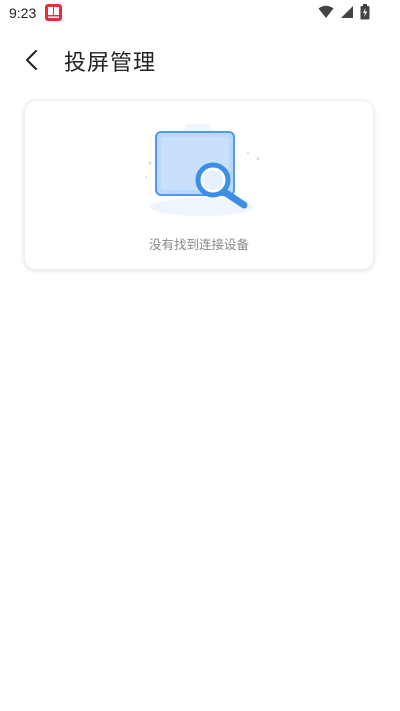 The height and width of the screenshot is (711, 400). What do you see at coordinates (53, 12) in the screenshot?
I see `book-app-icon` at bounding box center [53, 12].